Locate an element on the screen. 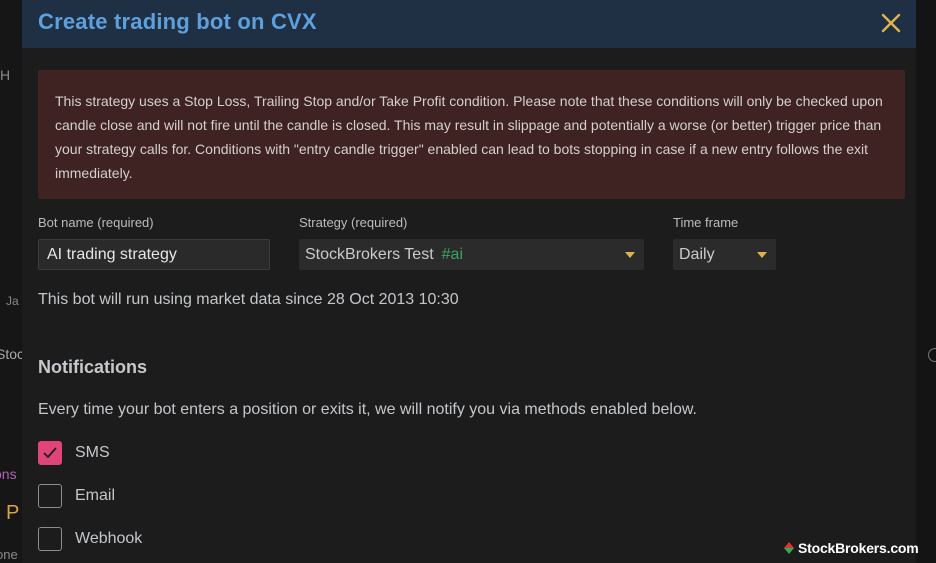 This screenshot has height=563, width=936. background-app-panel: H Ja Stoc ons l P one is located at coordinates (12, 281).